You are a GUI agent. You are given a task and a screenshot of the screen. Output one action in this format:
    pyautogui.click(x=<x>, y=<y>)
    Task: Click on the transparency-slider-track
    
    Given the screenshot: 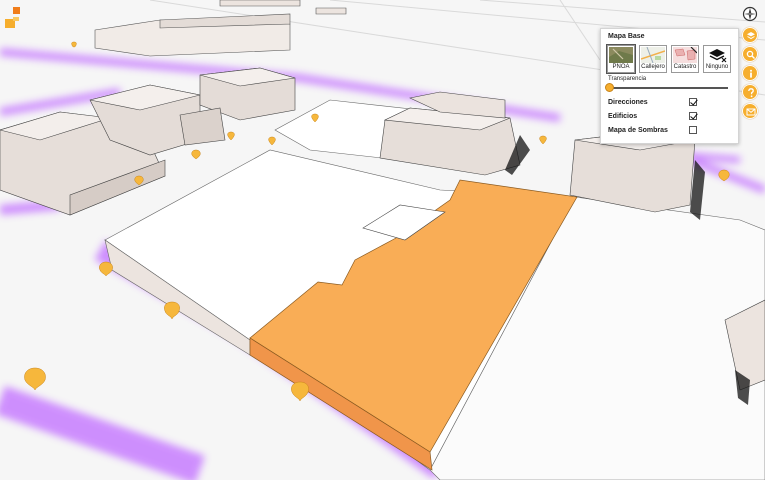 What is the action you would take?
    pyautogui.click(x=669, y=88)
    